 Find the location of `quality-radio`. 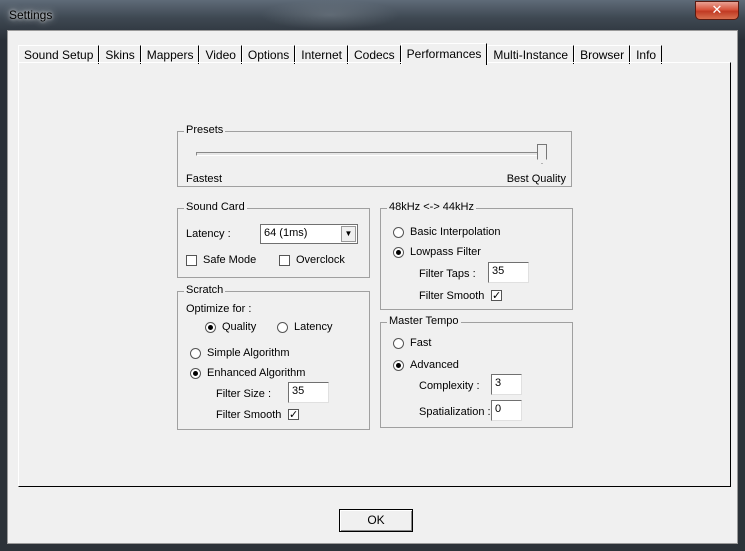

quality-radio is located at coordinates (210, 327).